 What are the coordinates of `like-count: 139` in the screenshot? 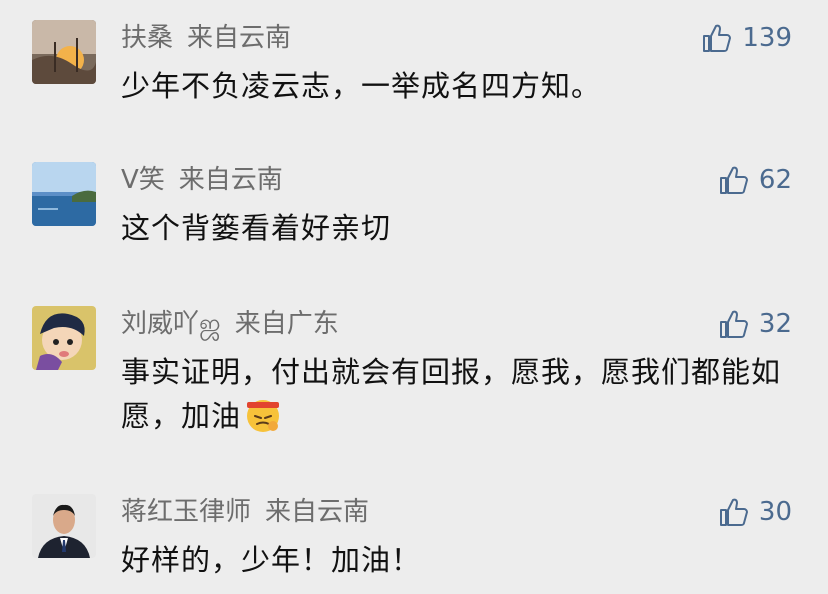 It's located at (767, 38).